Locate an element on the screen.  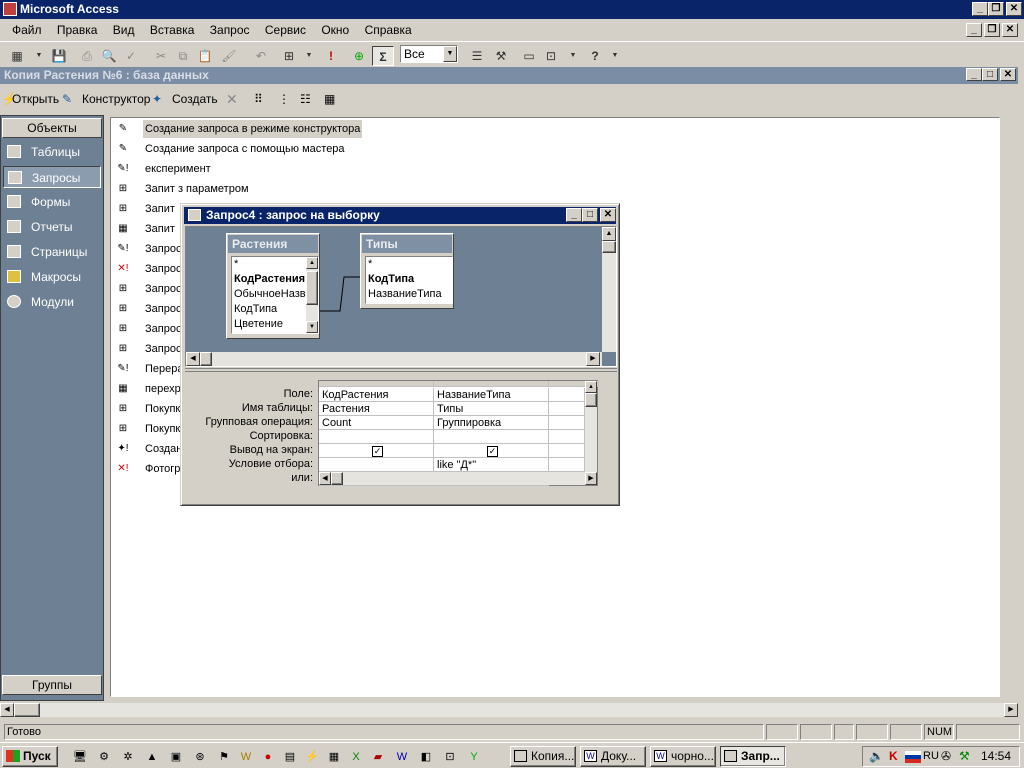
objects-modules: Модули is located at coordinates (52, 302).